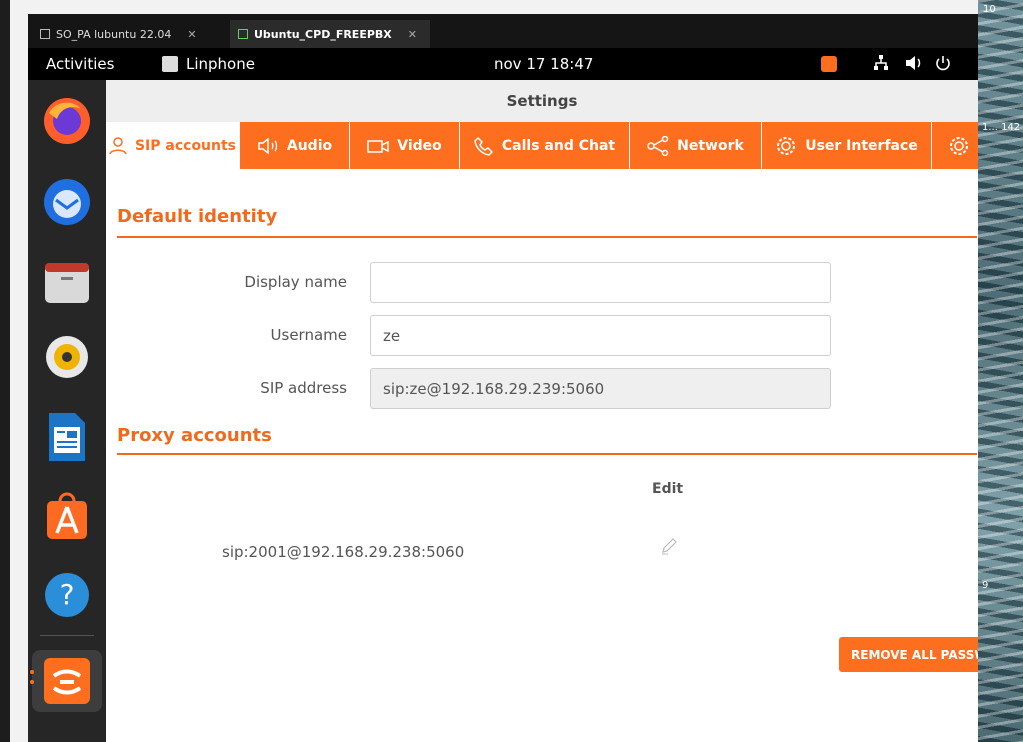  What do you see at coordinates (943, 65) in the screenshot?
I see `power-icon` at bounding box center [943, 65].